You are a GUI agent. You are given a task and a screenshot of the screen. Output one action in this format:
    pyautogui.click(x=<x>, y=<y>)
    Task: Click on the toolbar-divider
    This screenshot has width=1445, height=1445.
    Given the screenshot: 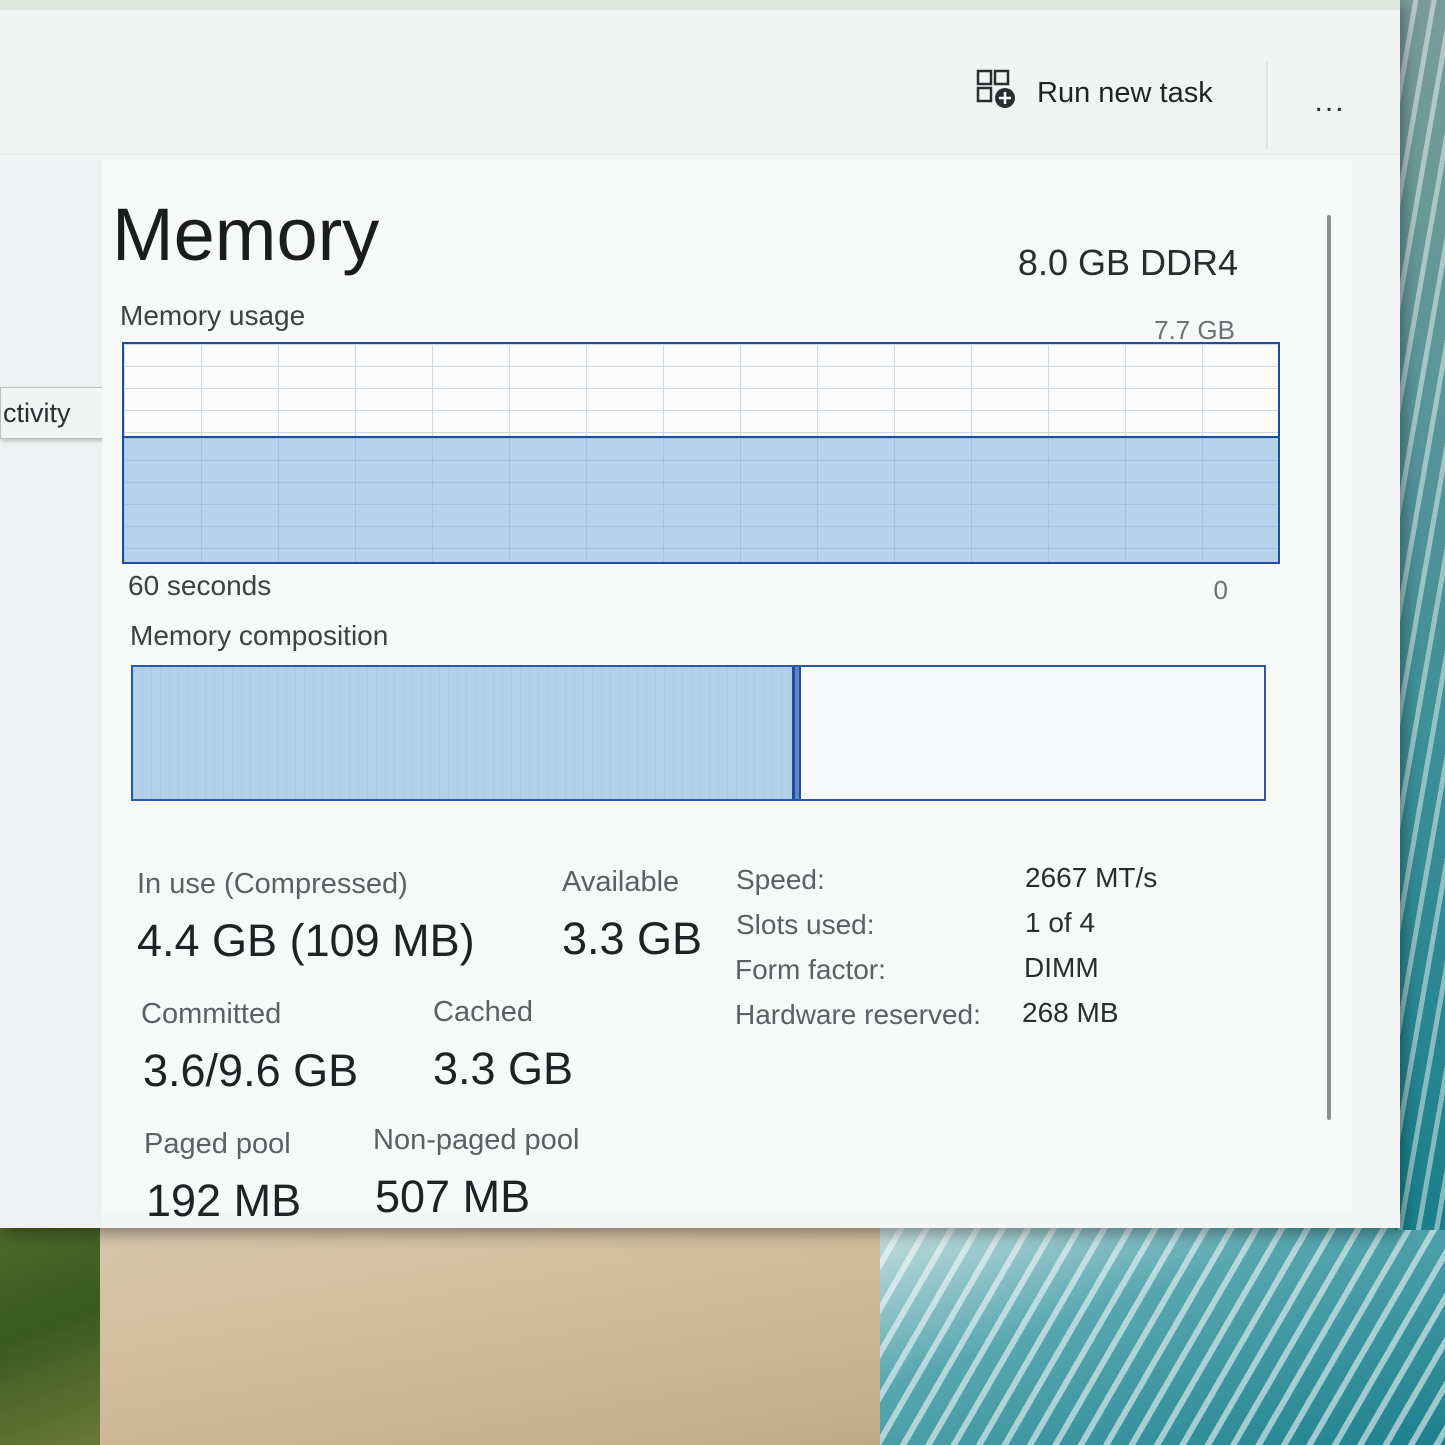 What is the action you would take?
    pyautogui.click(x=1267, y=106)
    